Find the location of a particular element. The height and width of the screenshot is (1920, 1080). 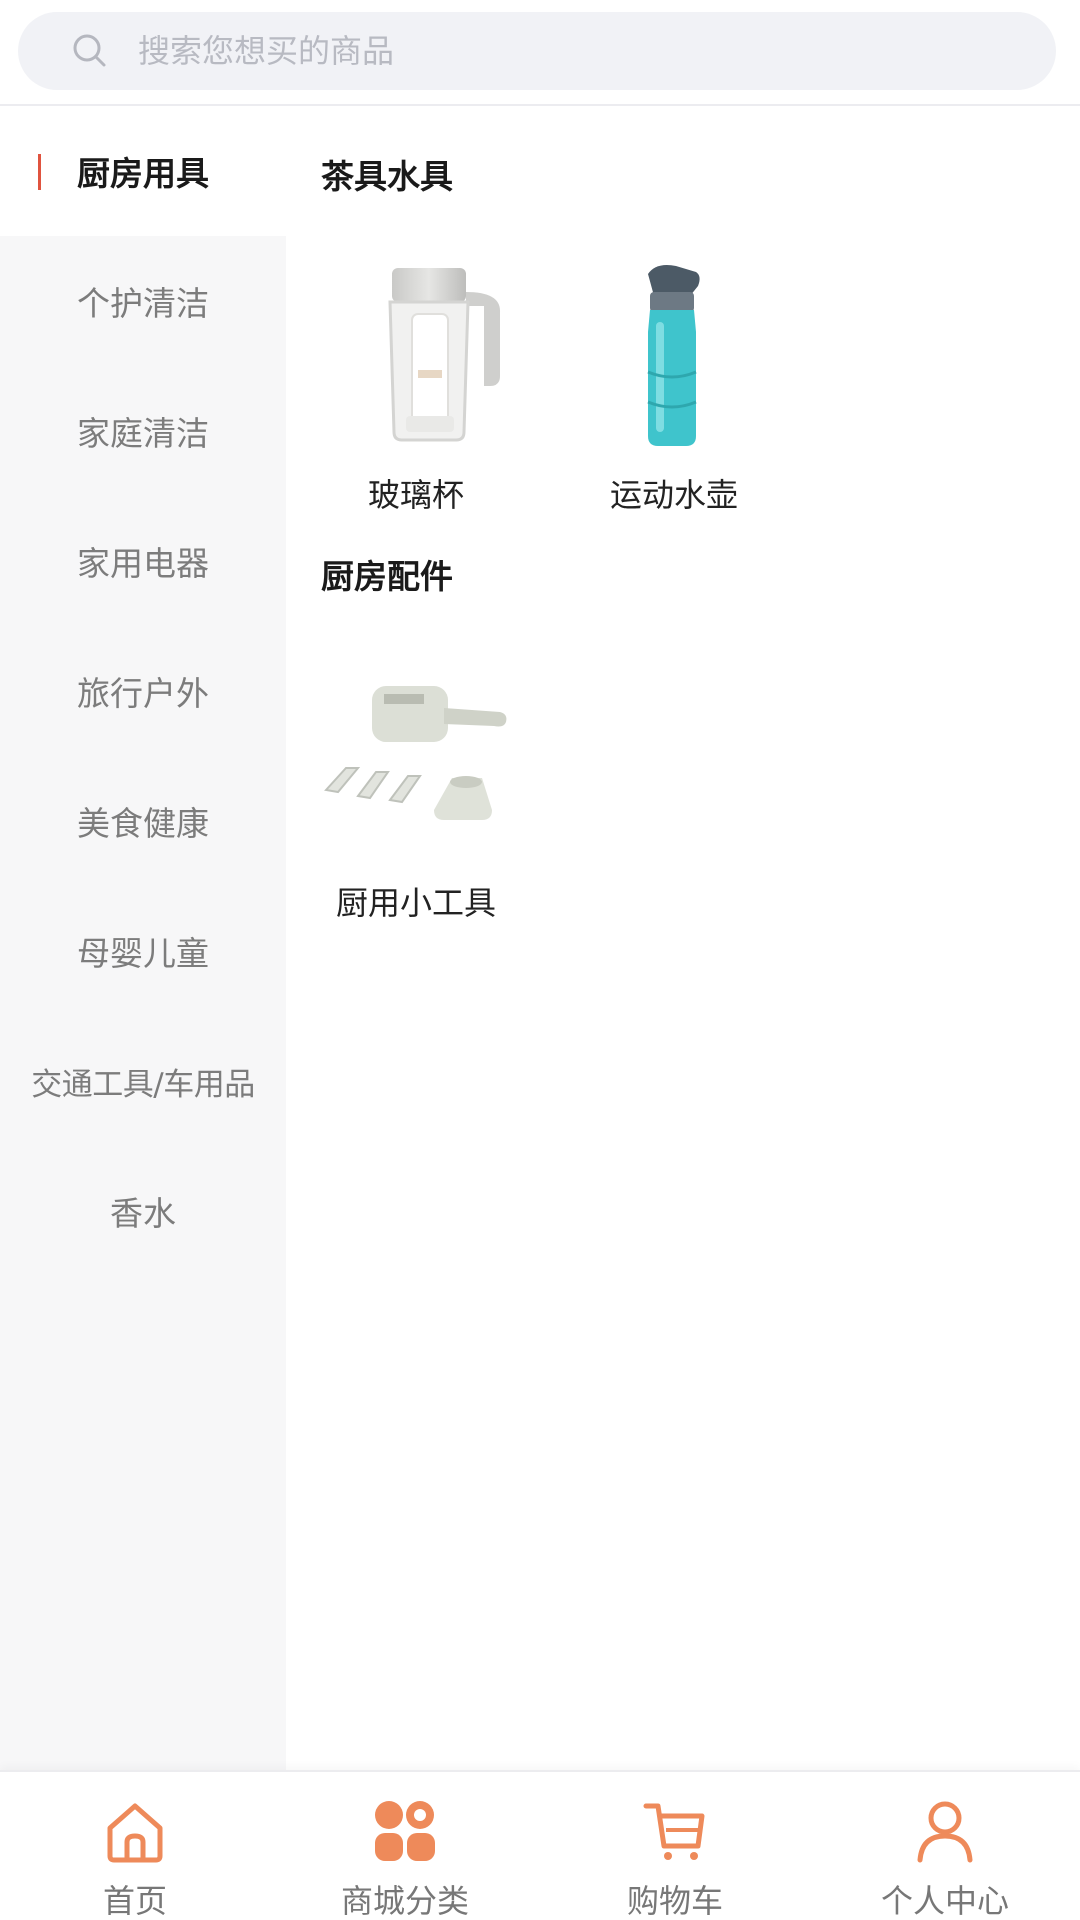

sidebar-item-label: 交通工具/车用品 is located at coordinates (143, 1084).